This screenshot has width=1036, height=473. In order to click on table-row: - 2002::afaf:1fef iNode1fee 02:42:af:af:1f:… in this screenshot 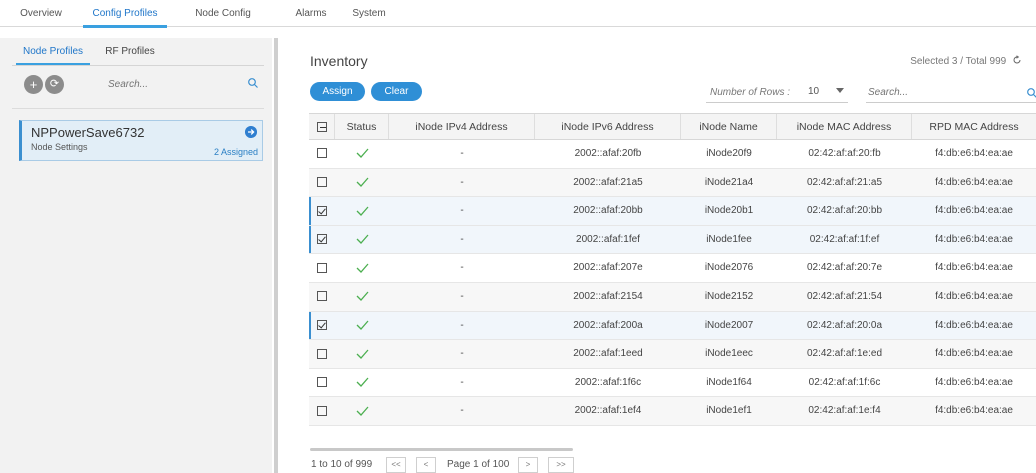, I will do `click(672, 240)`.